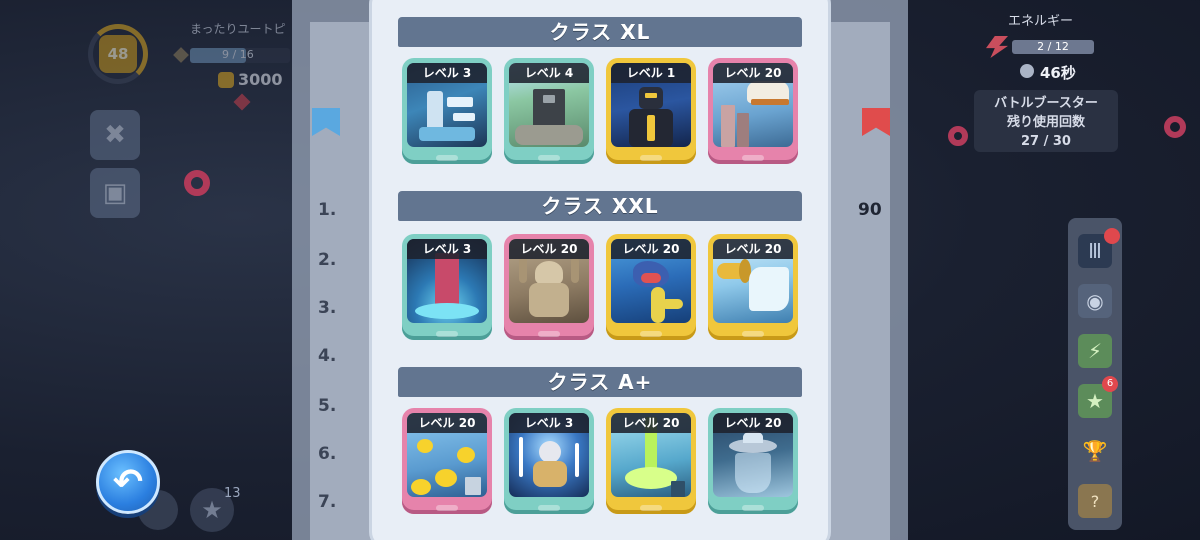 This screenshot has width=1200, height=540. Describe the element at coordinates (238, 54) in the screenshot. I see `xp-text: 9 / 16` at that location.